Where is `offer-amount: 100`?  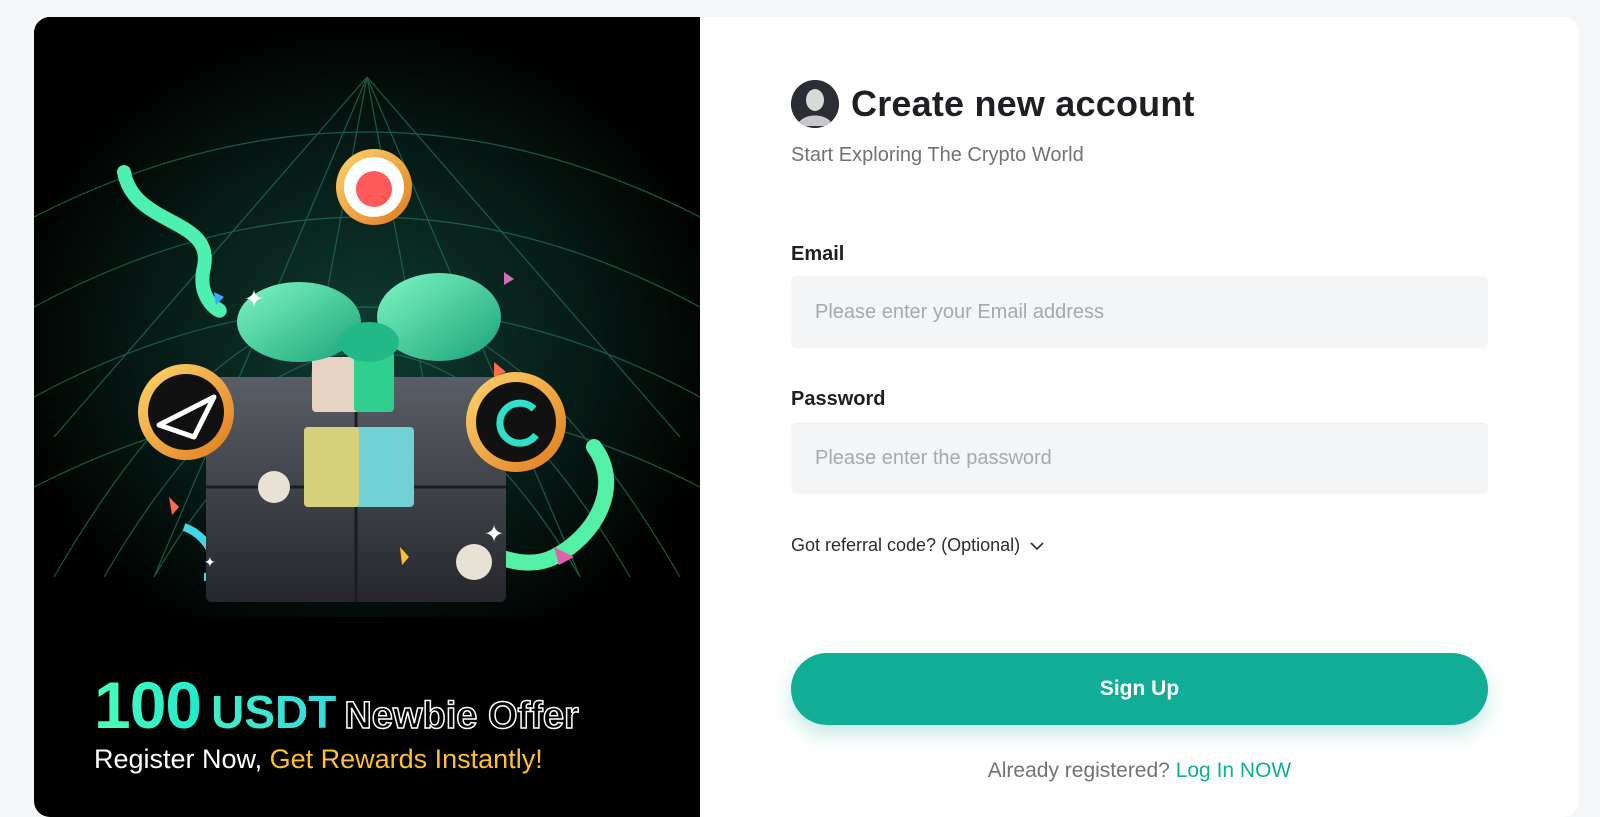 offer-amount: 100 is located at coordinates (148, 705).